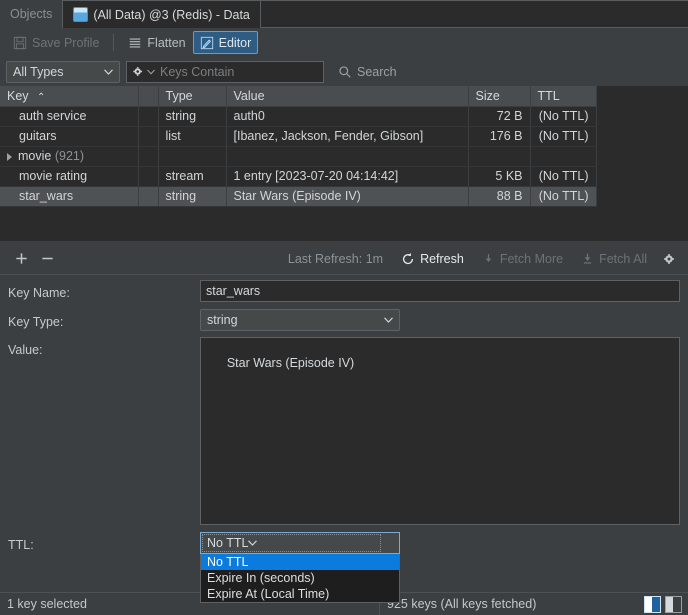  Describe the element at coordinates (290, 363) in the screenshot. I see `value-text: Star Wars (Episode IV)` at that location.